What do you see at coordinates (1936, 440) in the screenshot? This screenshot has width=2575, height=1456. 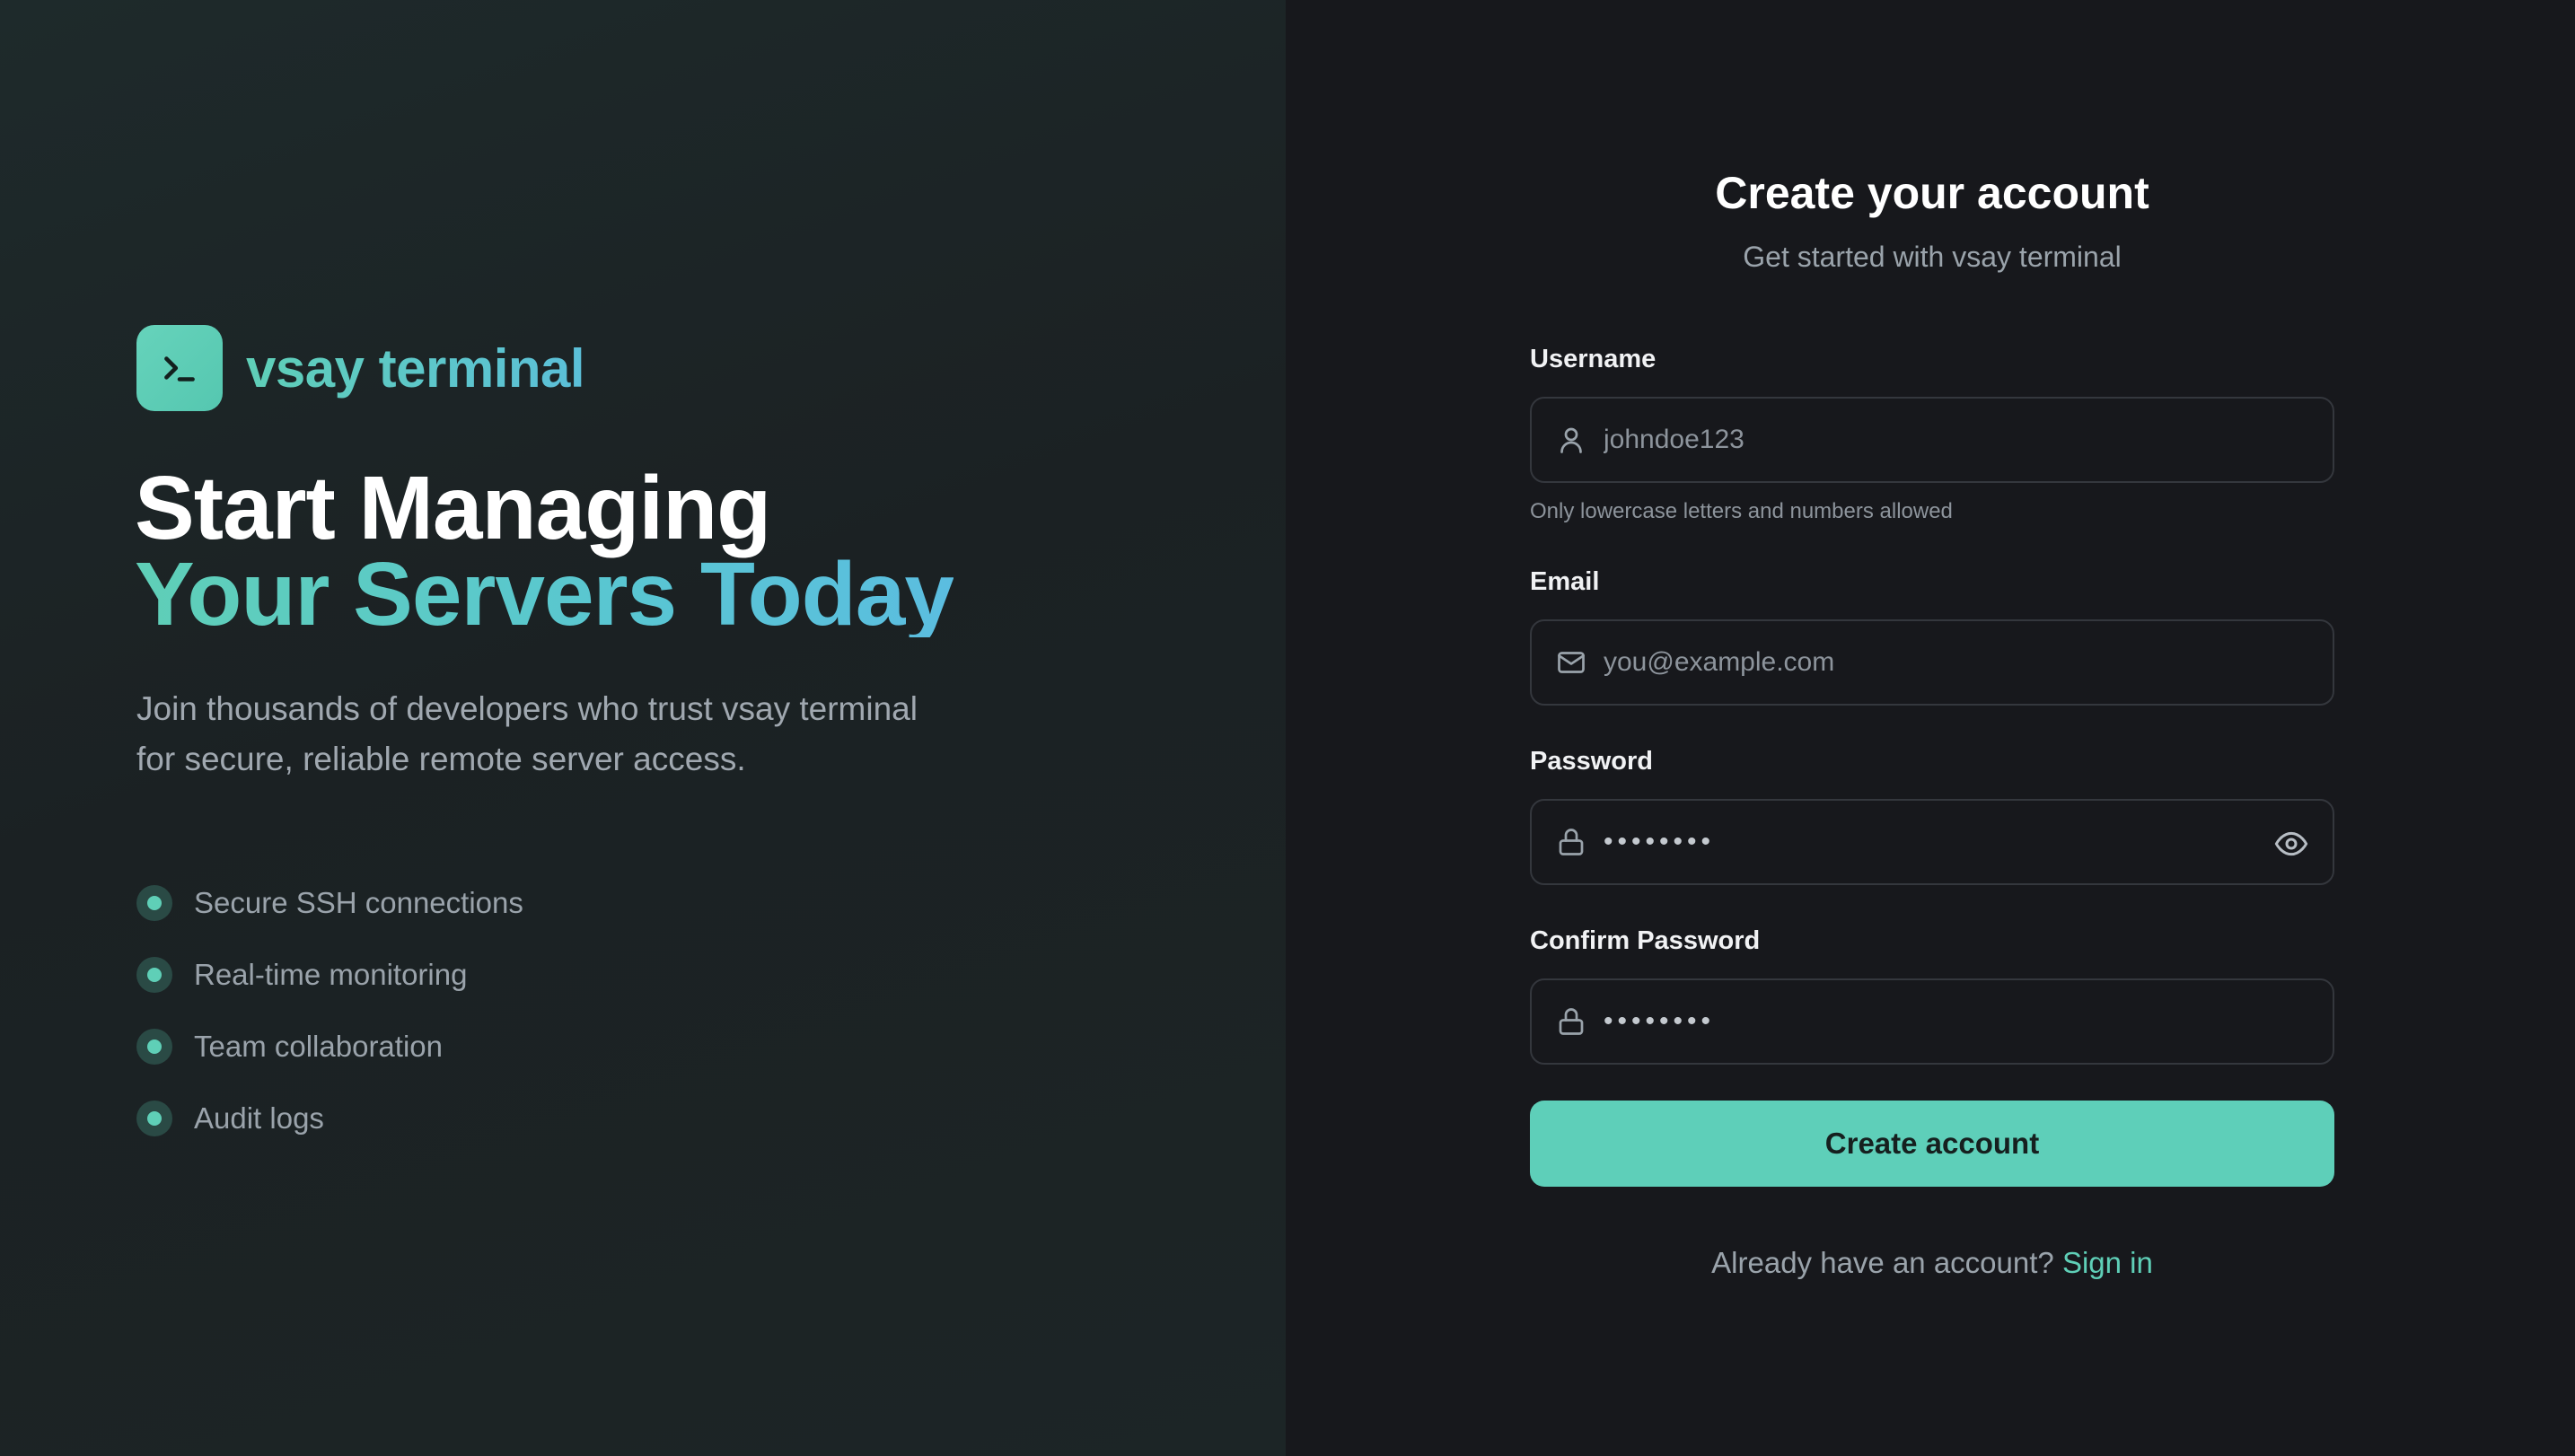 I see `username-input` at bounding box center [1936, 440].